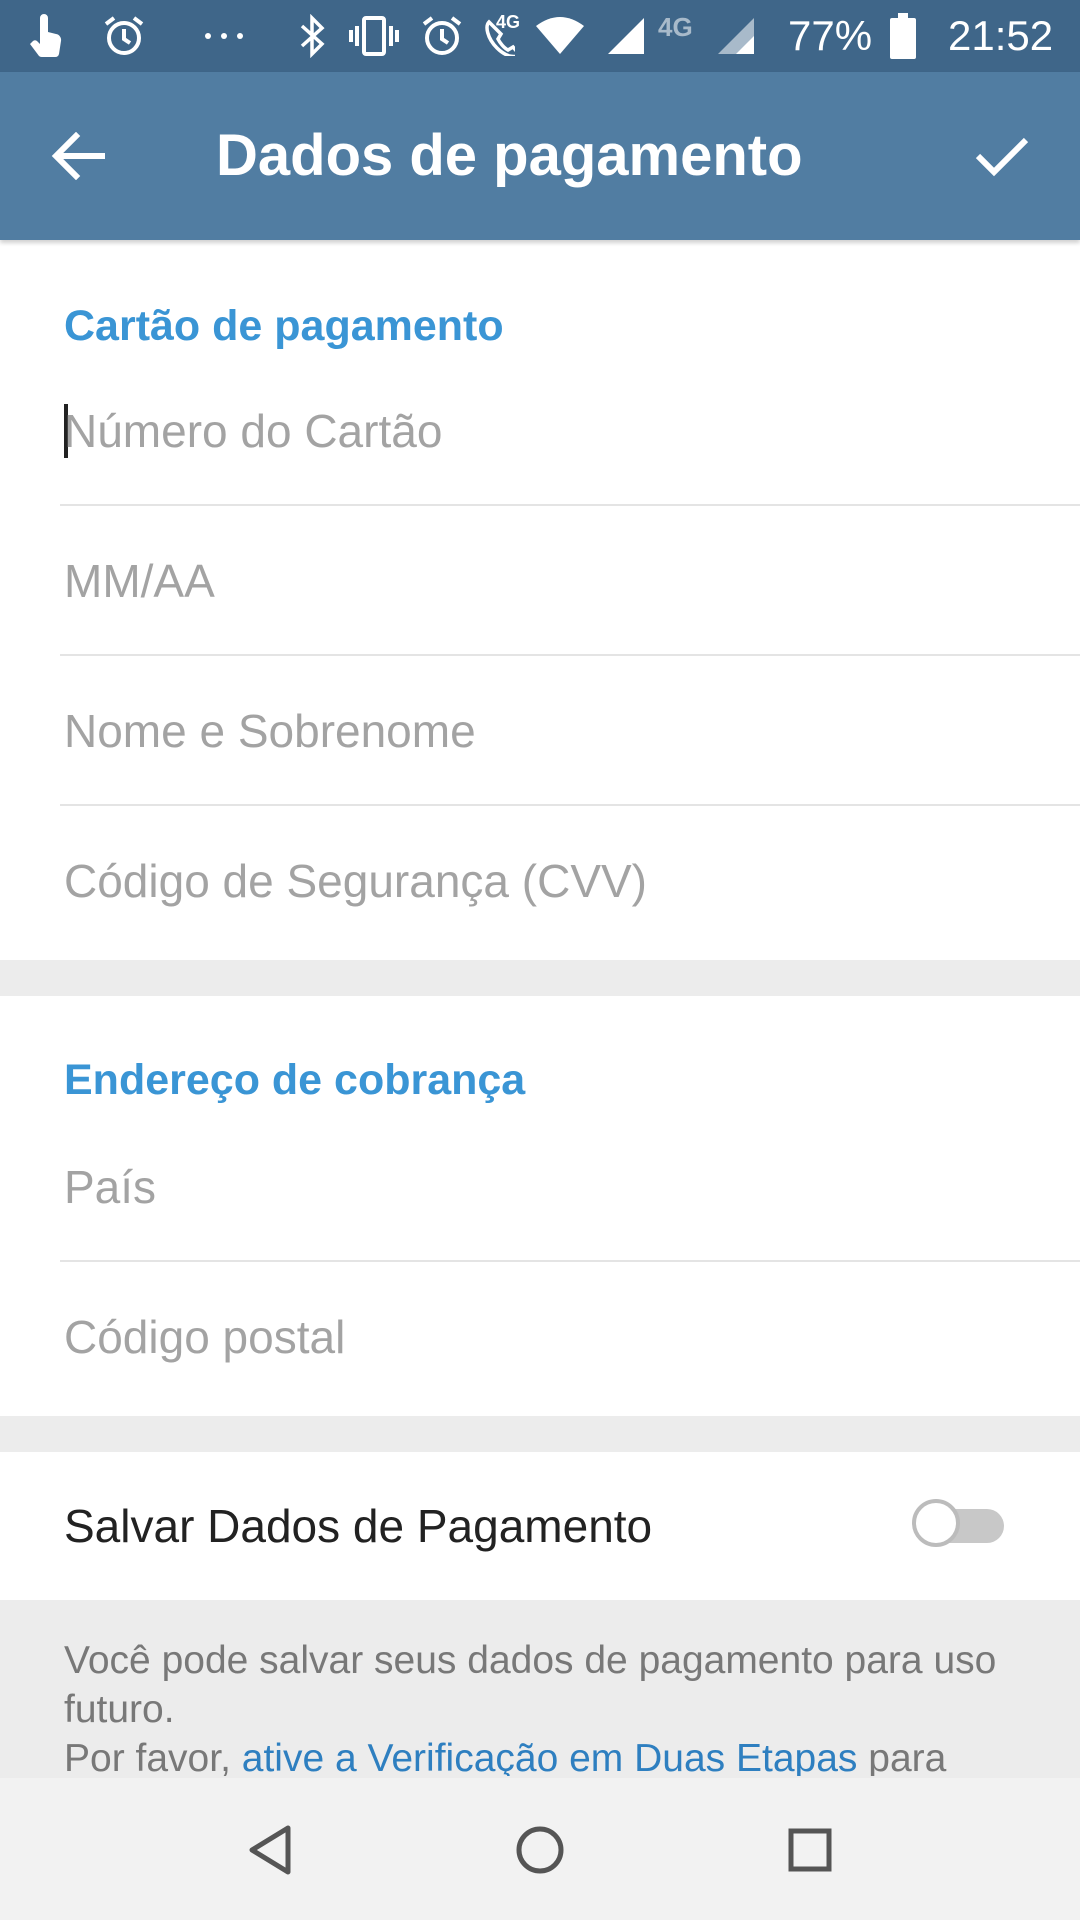 The width and height of the screenshot is (1080, 1920). I want to click on vibrate-icon, so click(374, 36).